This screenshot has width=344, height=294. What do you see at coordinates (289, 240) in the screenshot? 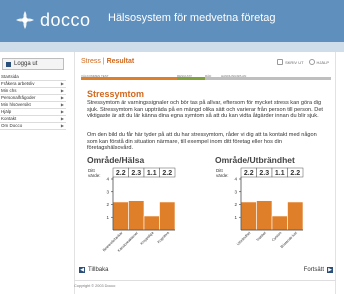
I see `x-tick-label: Bristande lust` at bounding box center [289, 240].